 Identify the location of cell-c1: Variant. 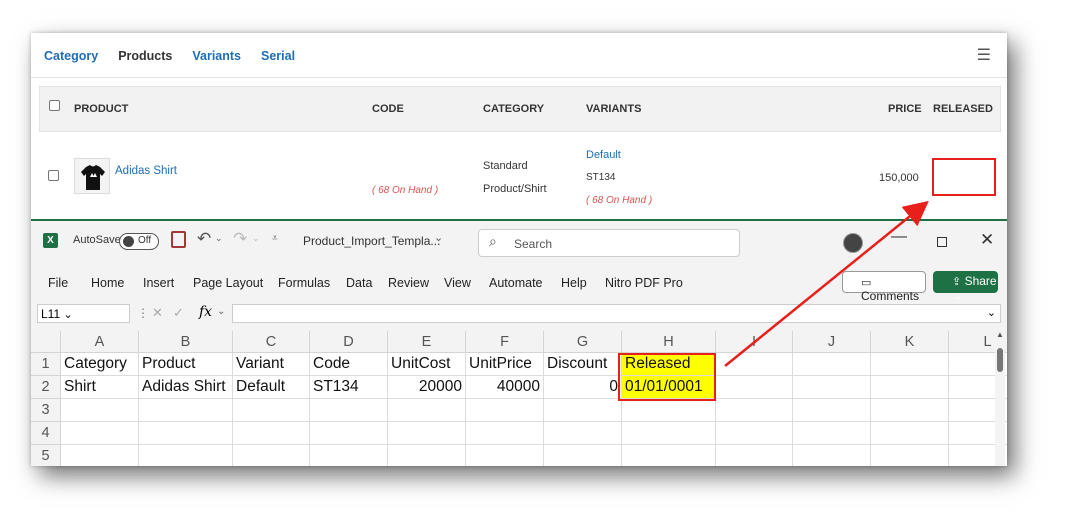
(271, 364).